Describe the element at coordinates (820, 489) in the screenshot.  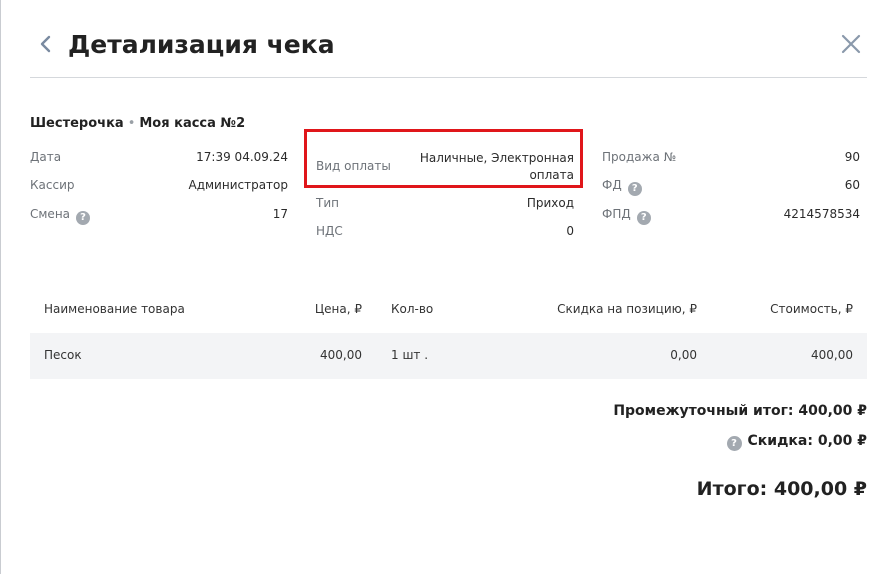
I see `grand-total-value: 400,00 ₽` at that location.